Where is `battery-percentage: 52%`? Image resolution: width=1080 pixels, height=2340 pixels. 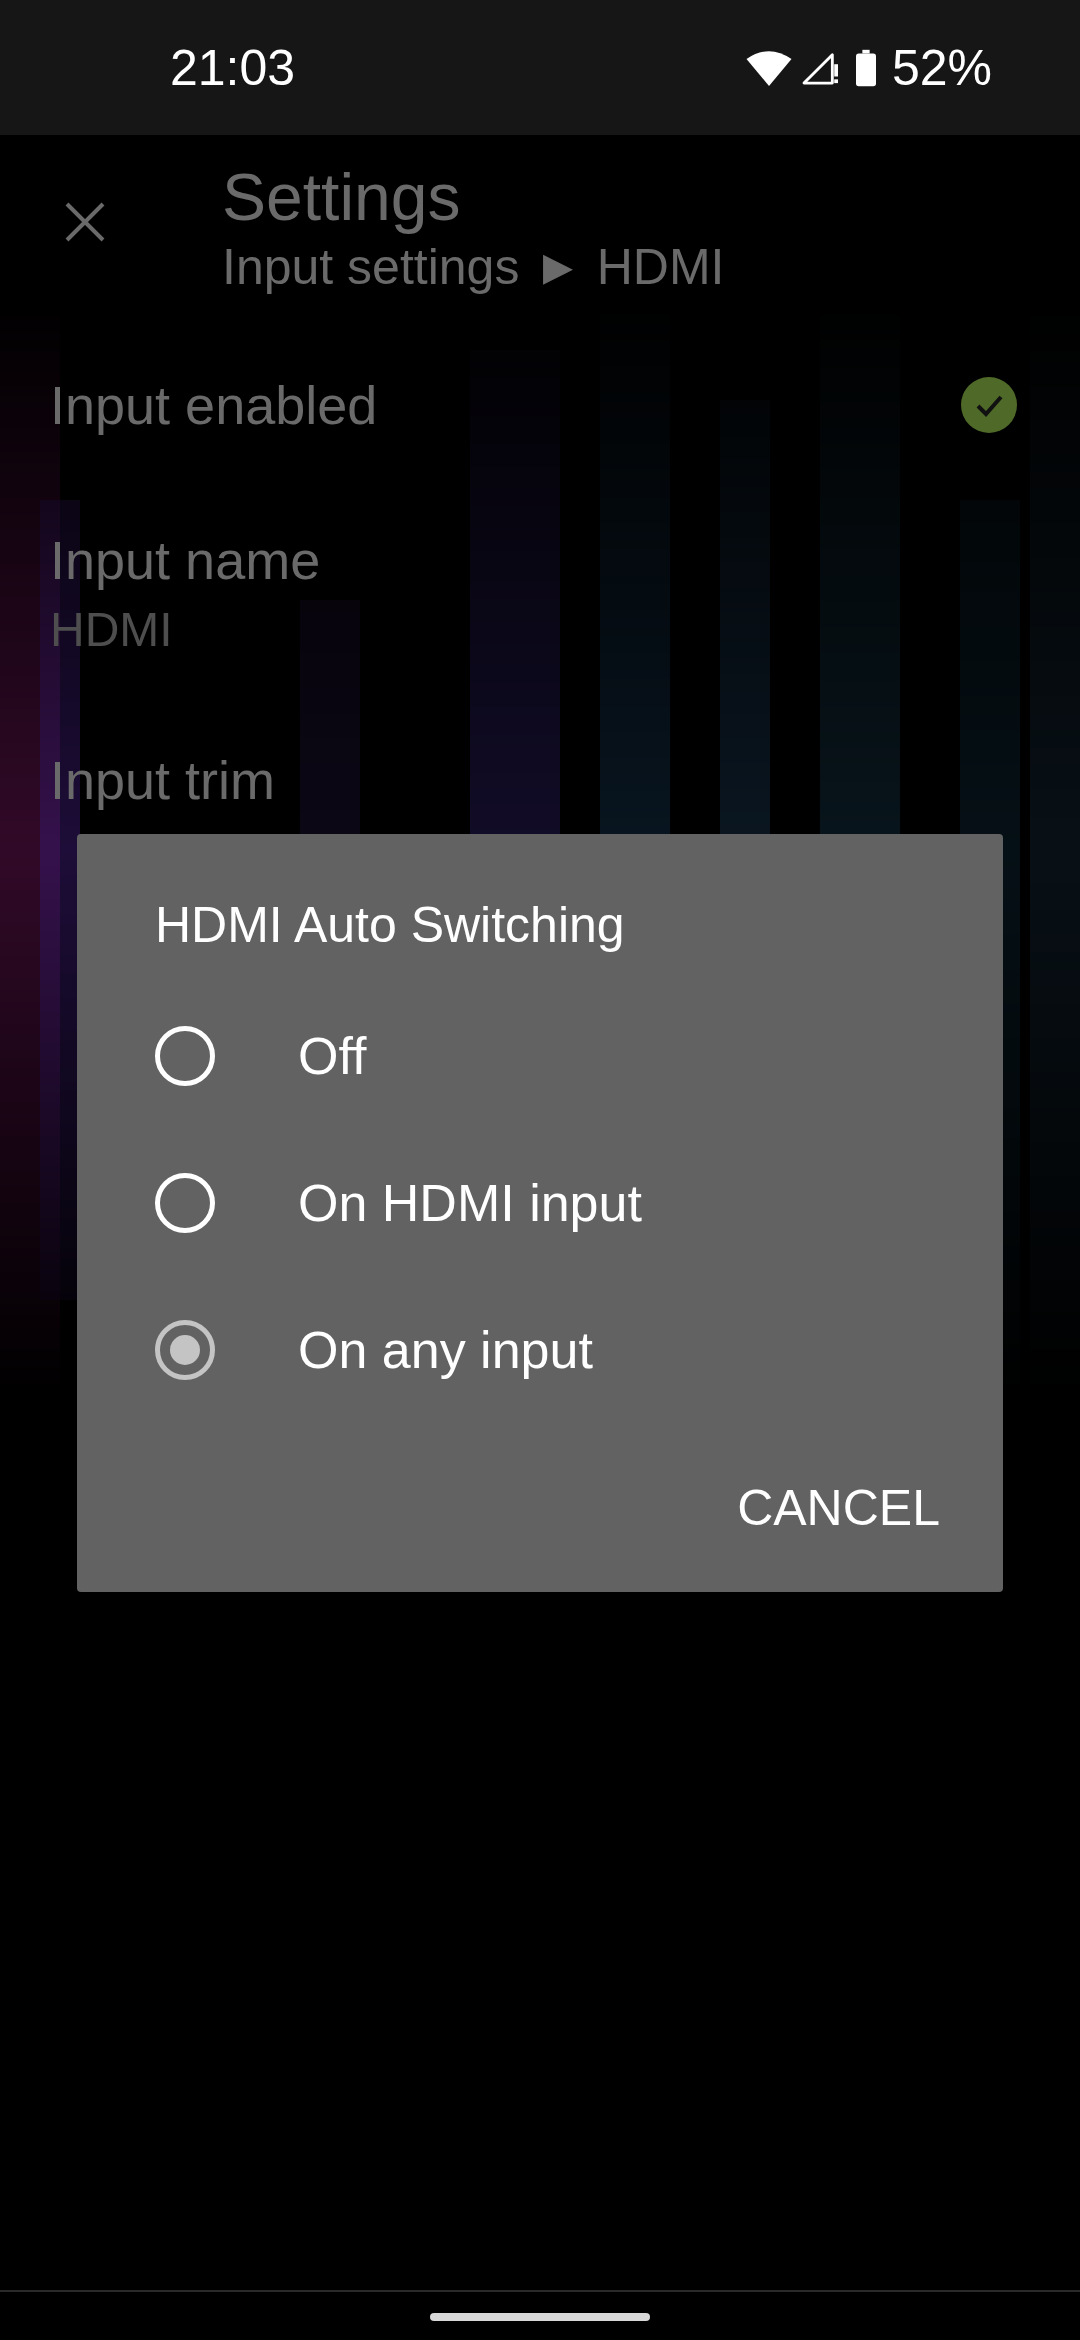
battery-percentage: 52% is located at coordinates (941, 67).